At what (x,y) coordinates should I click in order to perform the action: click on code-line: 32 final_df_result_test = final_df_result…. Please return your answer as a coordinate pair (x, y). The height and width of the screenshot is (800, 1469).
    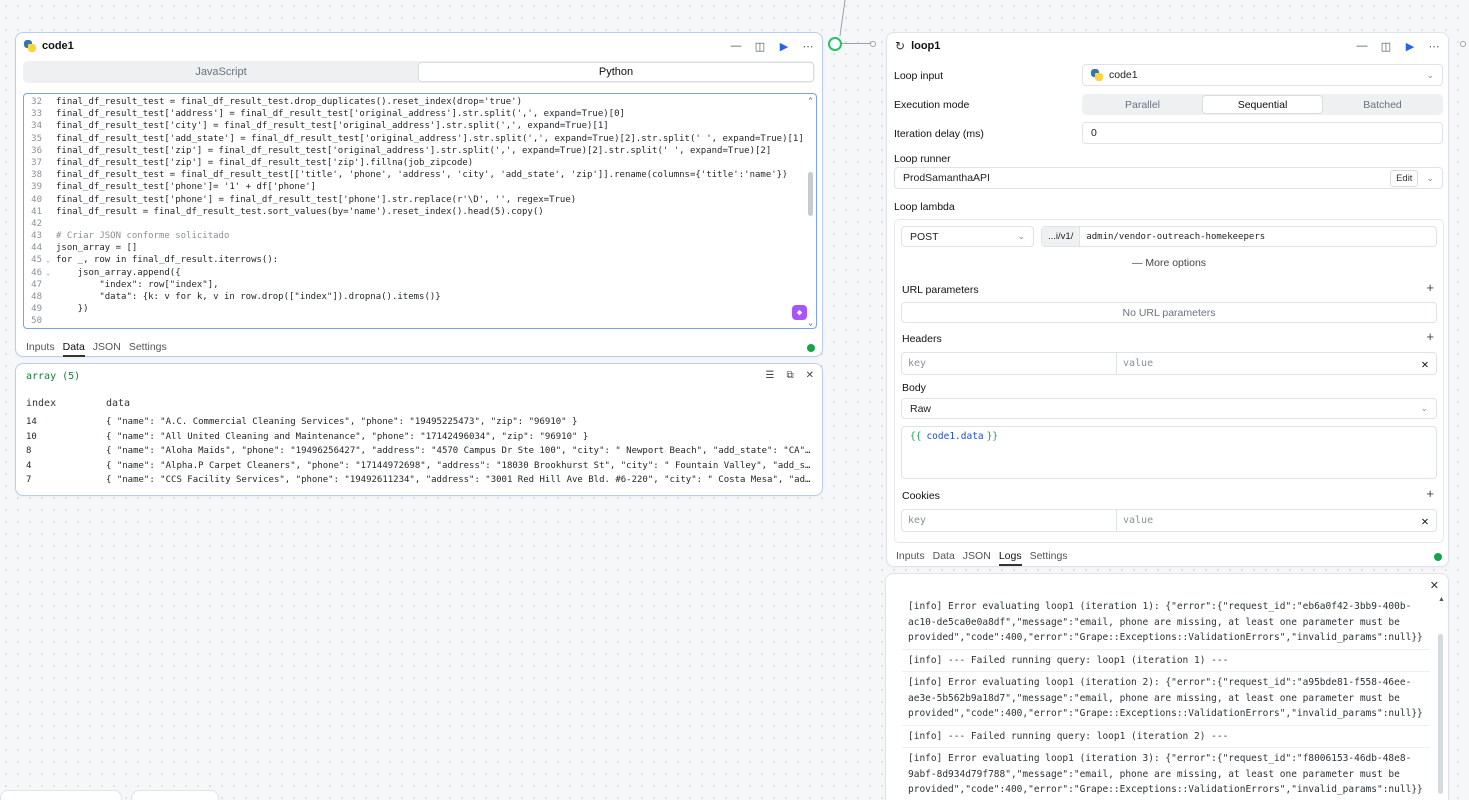
    Looking at the image, I should click on (420, 102).